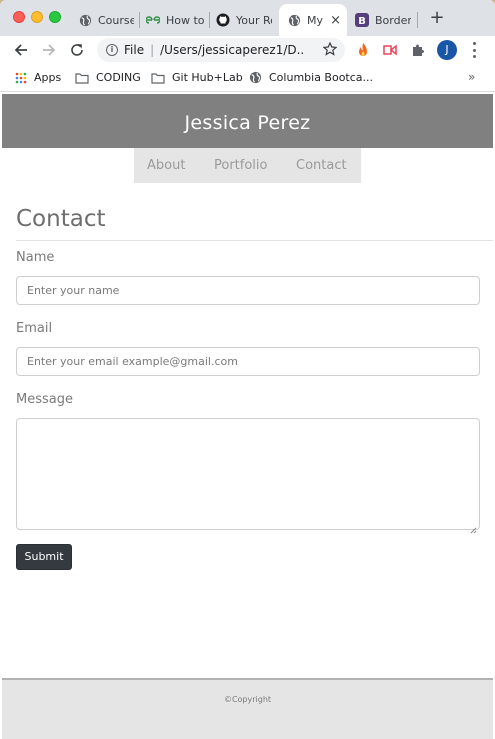  I want to click on bootstrap-icon: B, so click(362, 20).